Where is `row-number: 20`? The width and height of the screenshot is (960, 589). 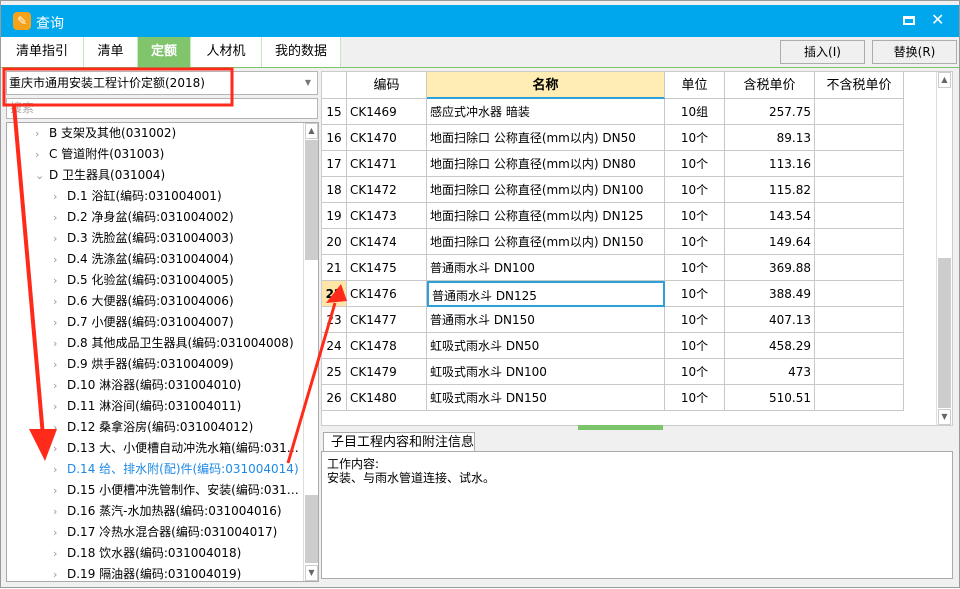 row-number: 20 is located at coordinates (334, 242).